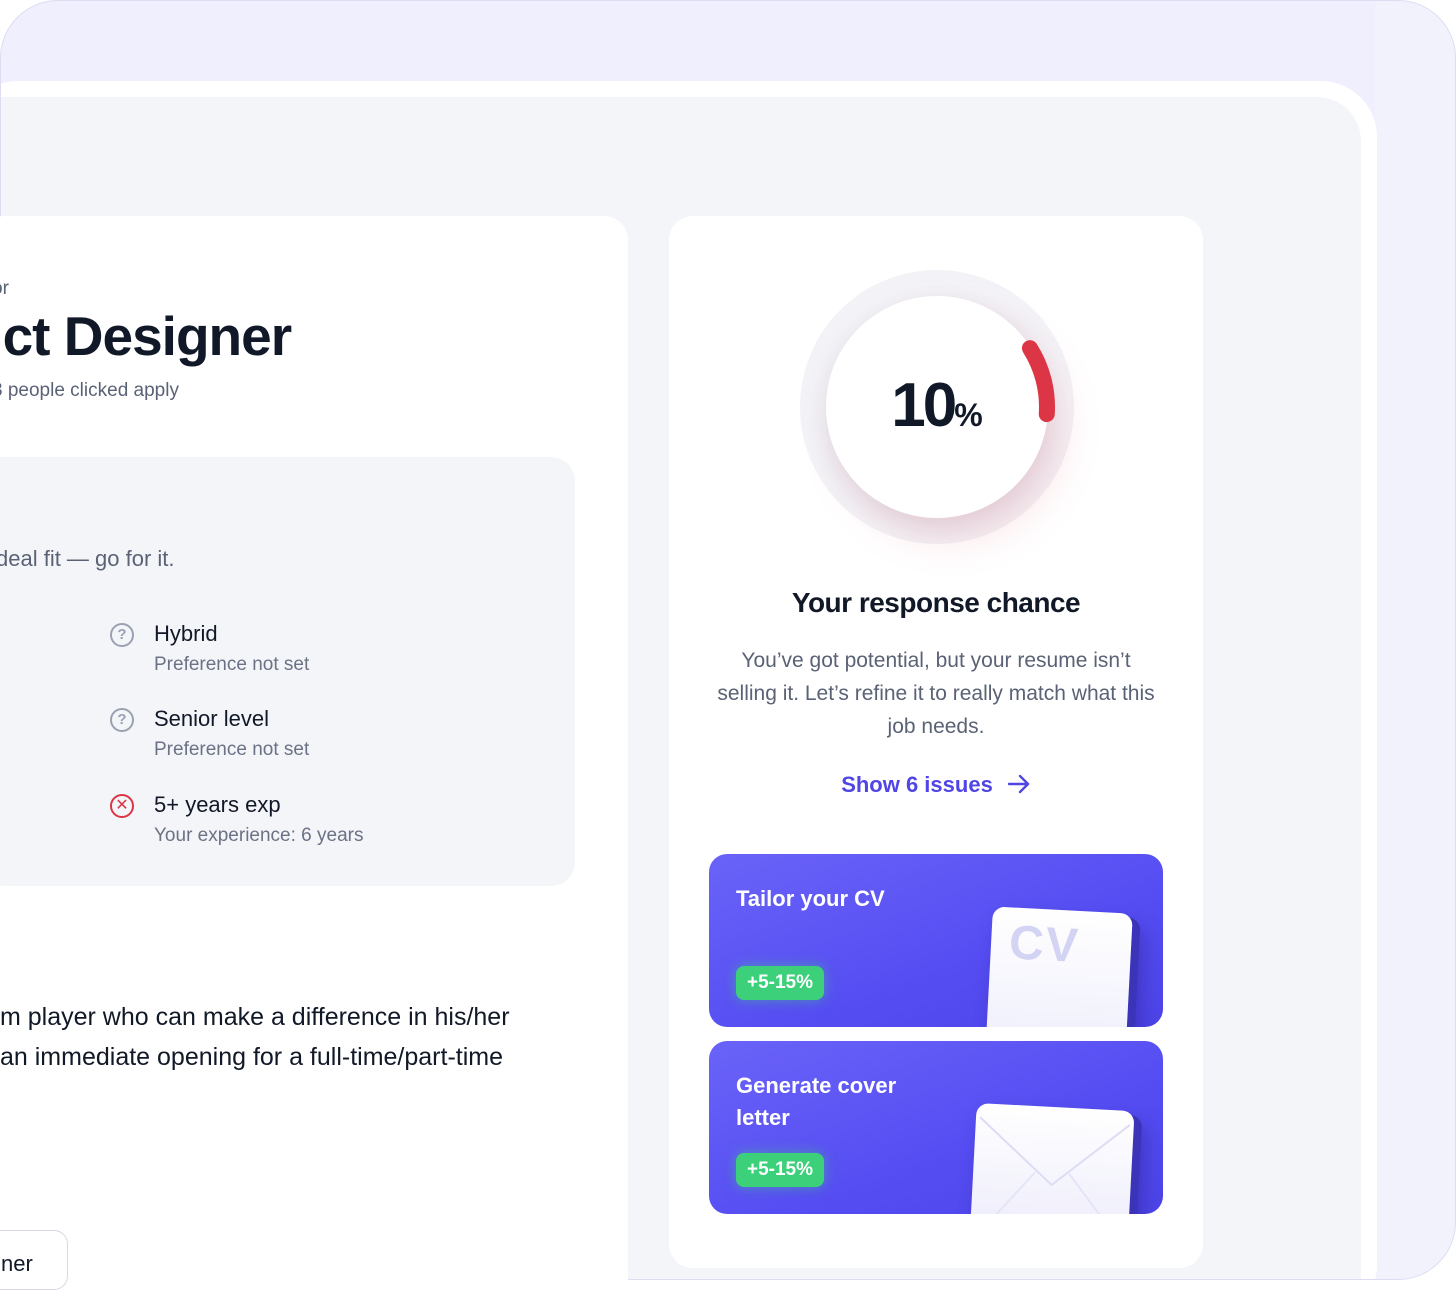 This screenshot has height=1316, width=1456. Describe the element at coordinates (816, 1101) in the screenshot. I see `action-title: Generate cover letter` at that location.